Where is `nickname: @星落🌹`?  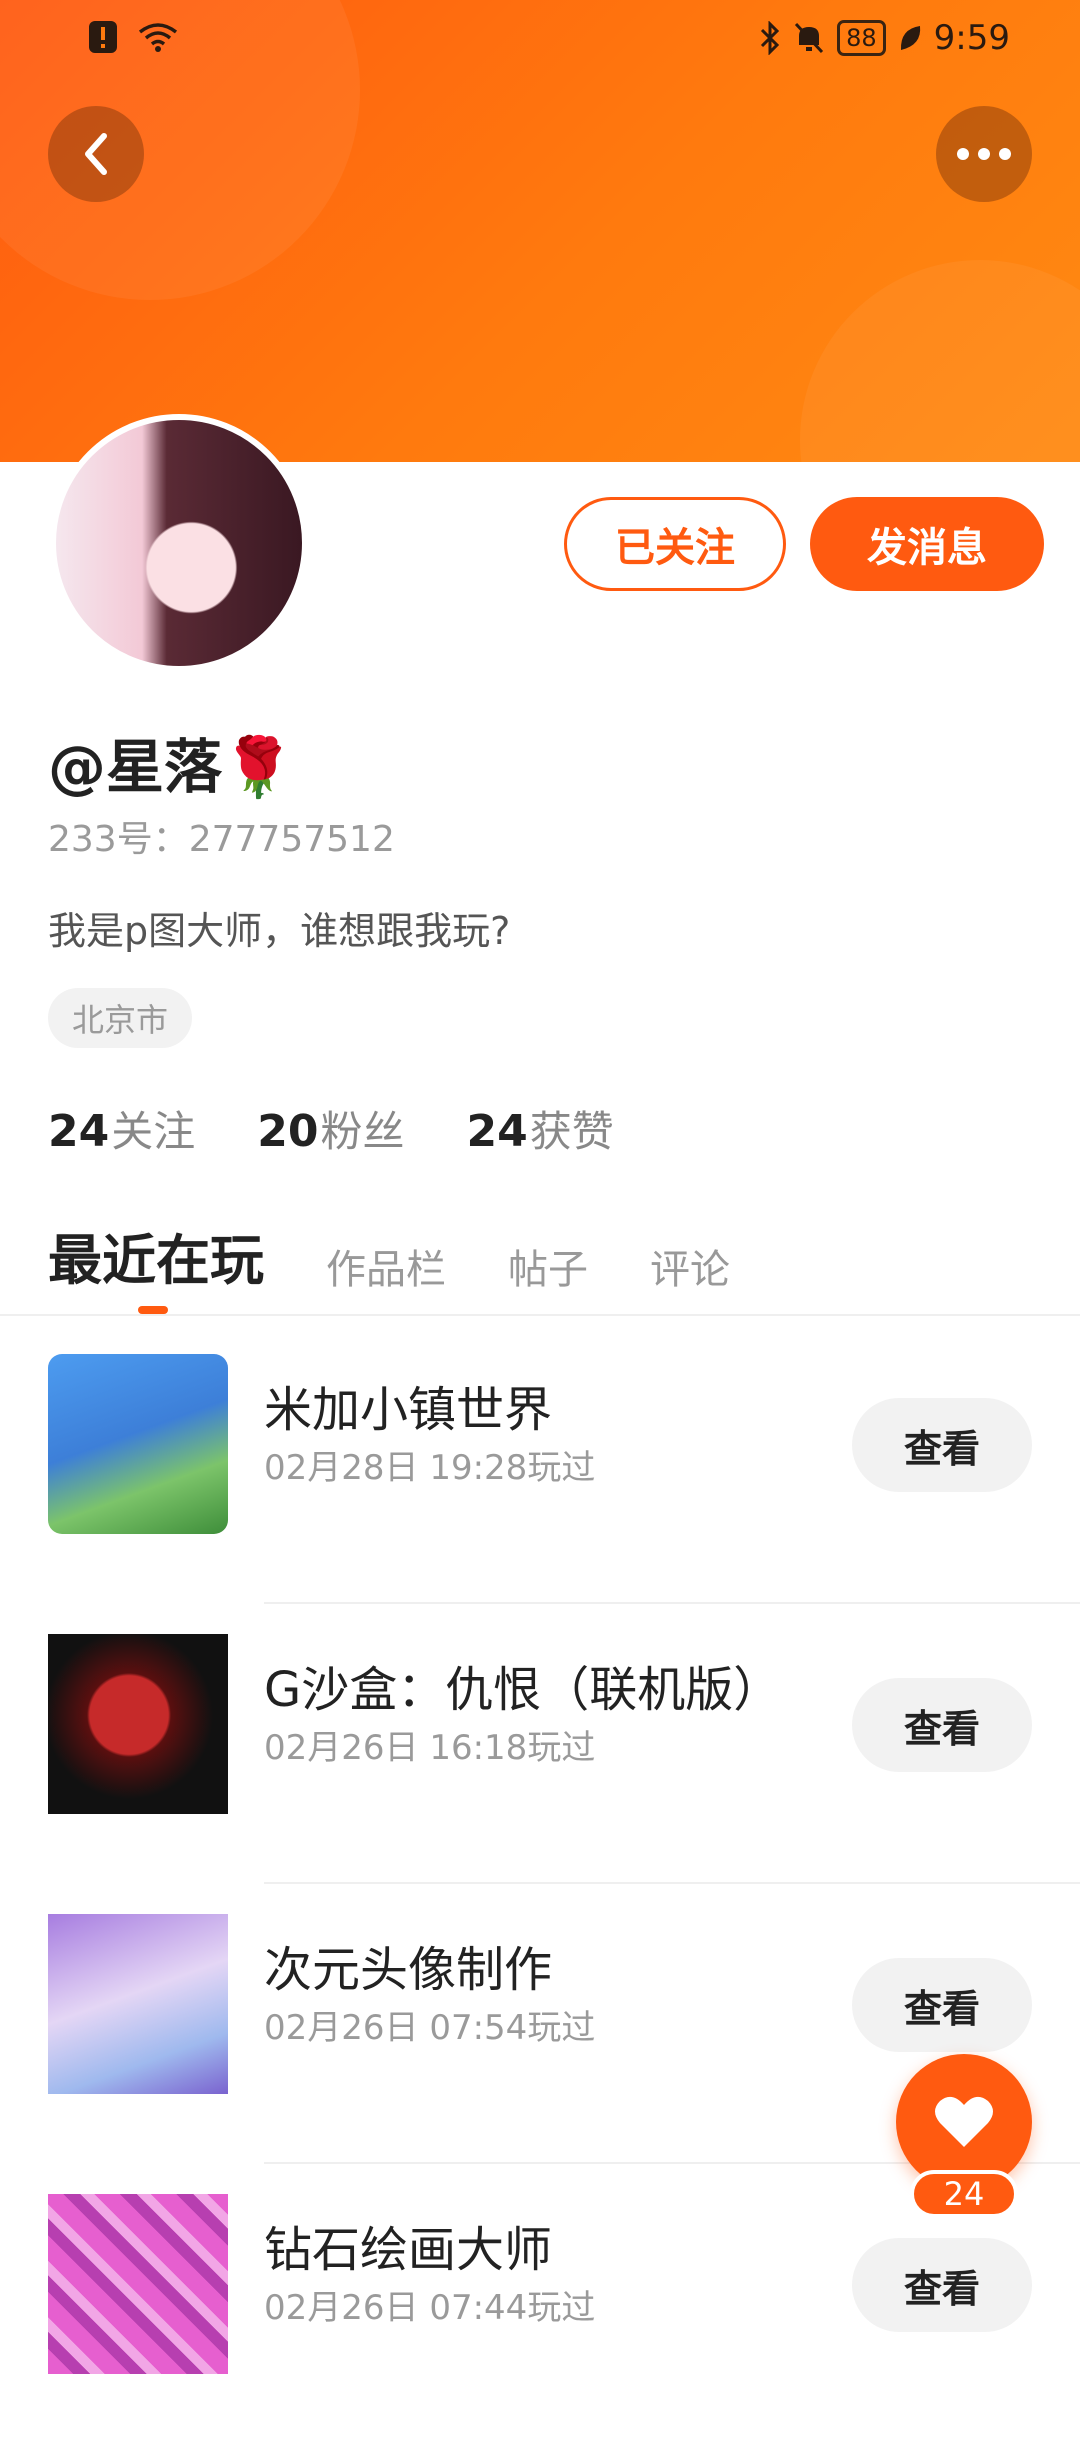 nickname: @星落🌹 is located at coordinates (171, 767).